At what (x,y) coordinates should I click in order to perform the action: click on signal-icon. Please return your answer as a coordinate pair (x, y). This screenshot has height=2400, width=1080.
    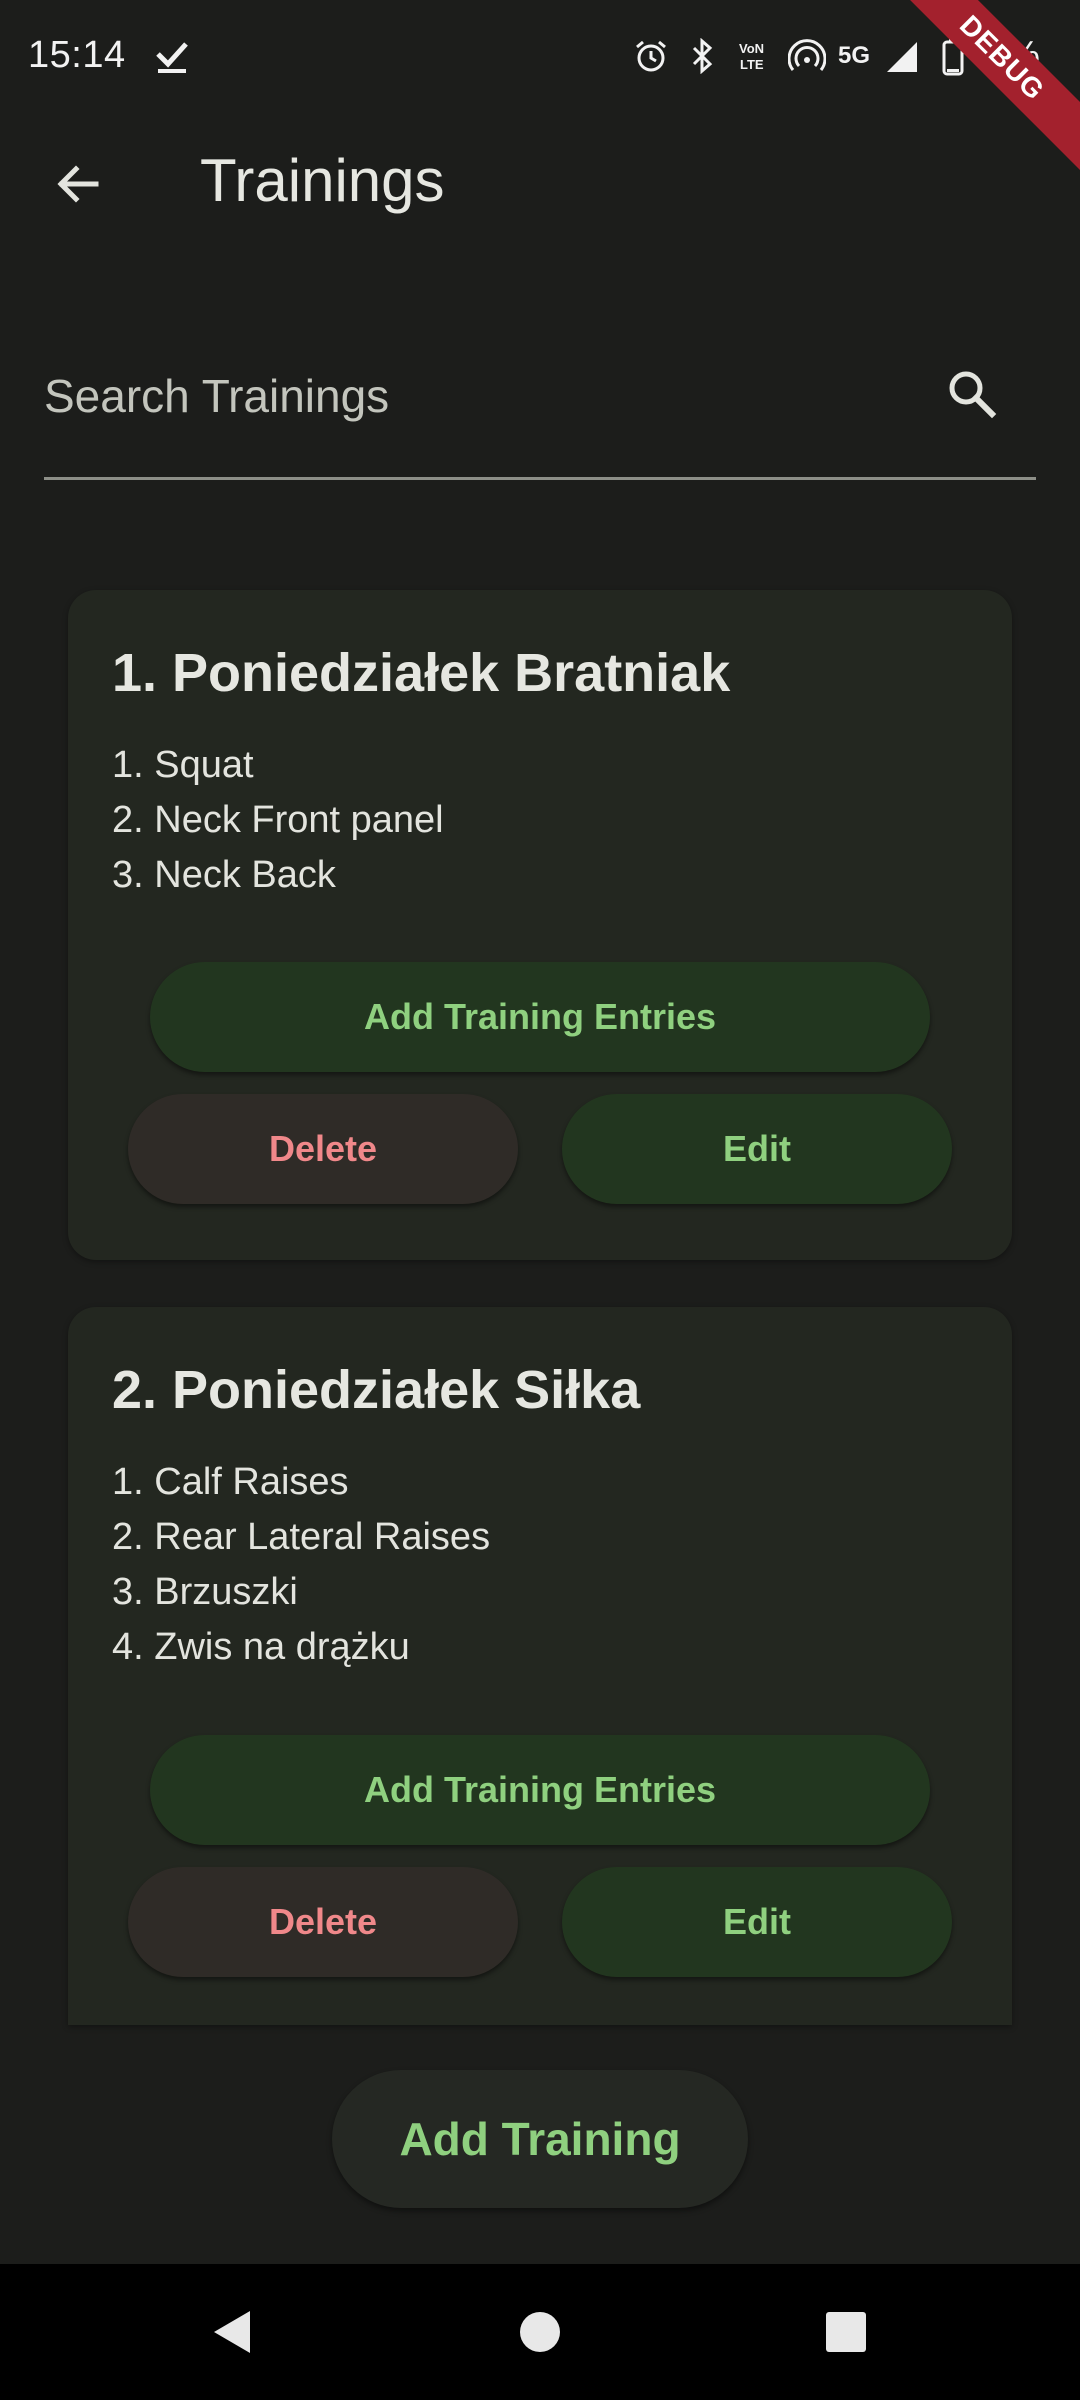
    Looking at the image, I should click on (901, 56).